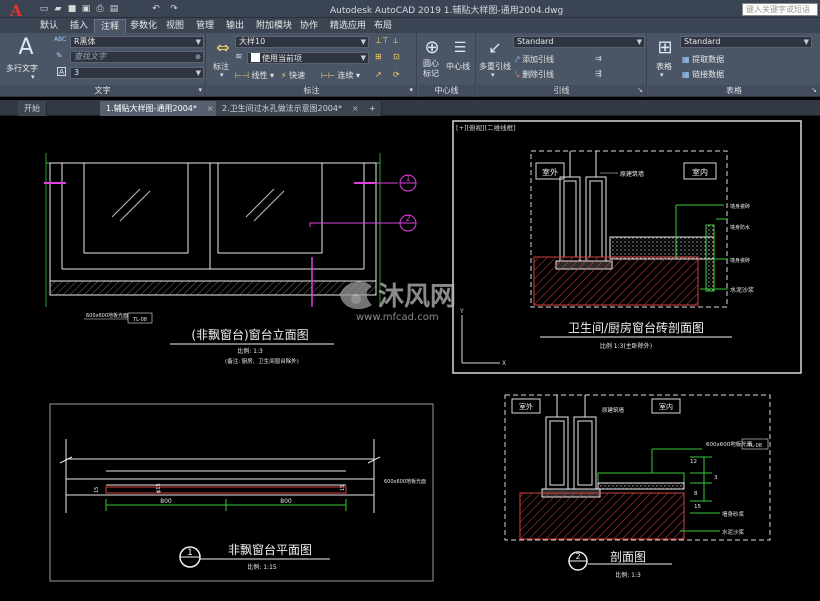  Describe the element at coordinates (373, 108) in the screenshot. I see `new-tab-button: +` at that location.